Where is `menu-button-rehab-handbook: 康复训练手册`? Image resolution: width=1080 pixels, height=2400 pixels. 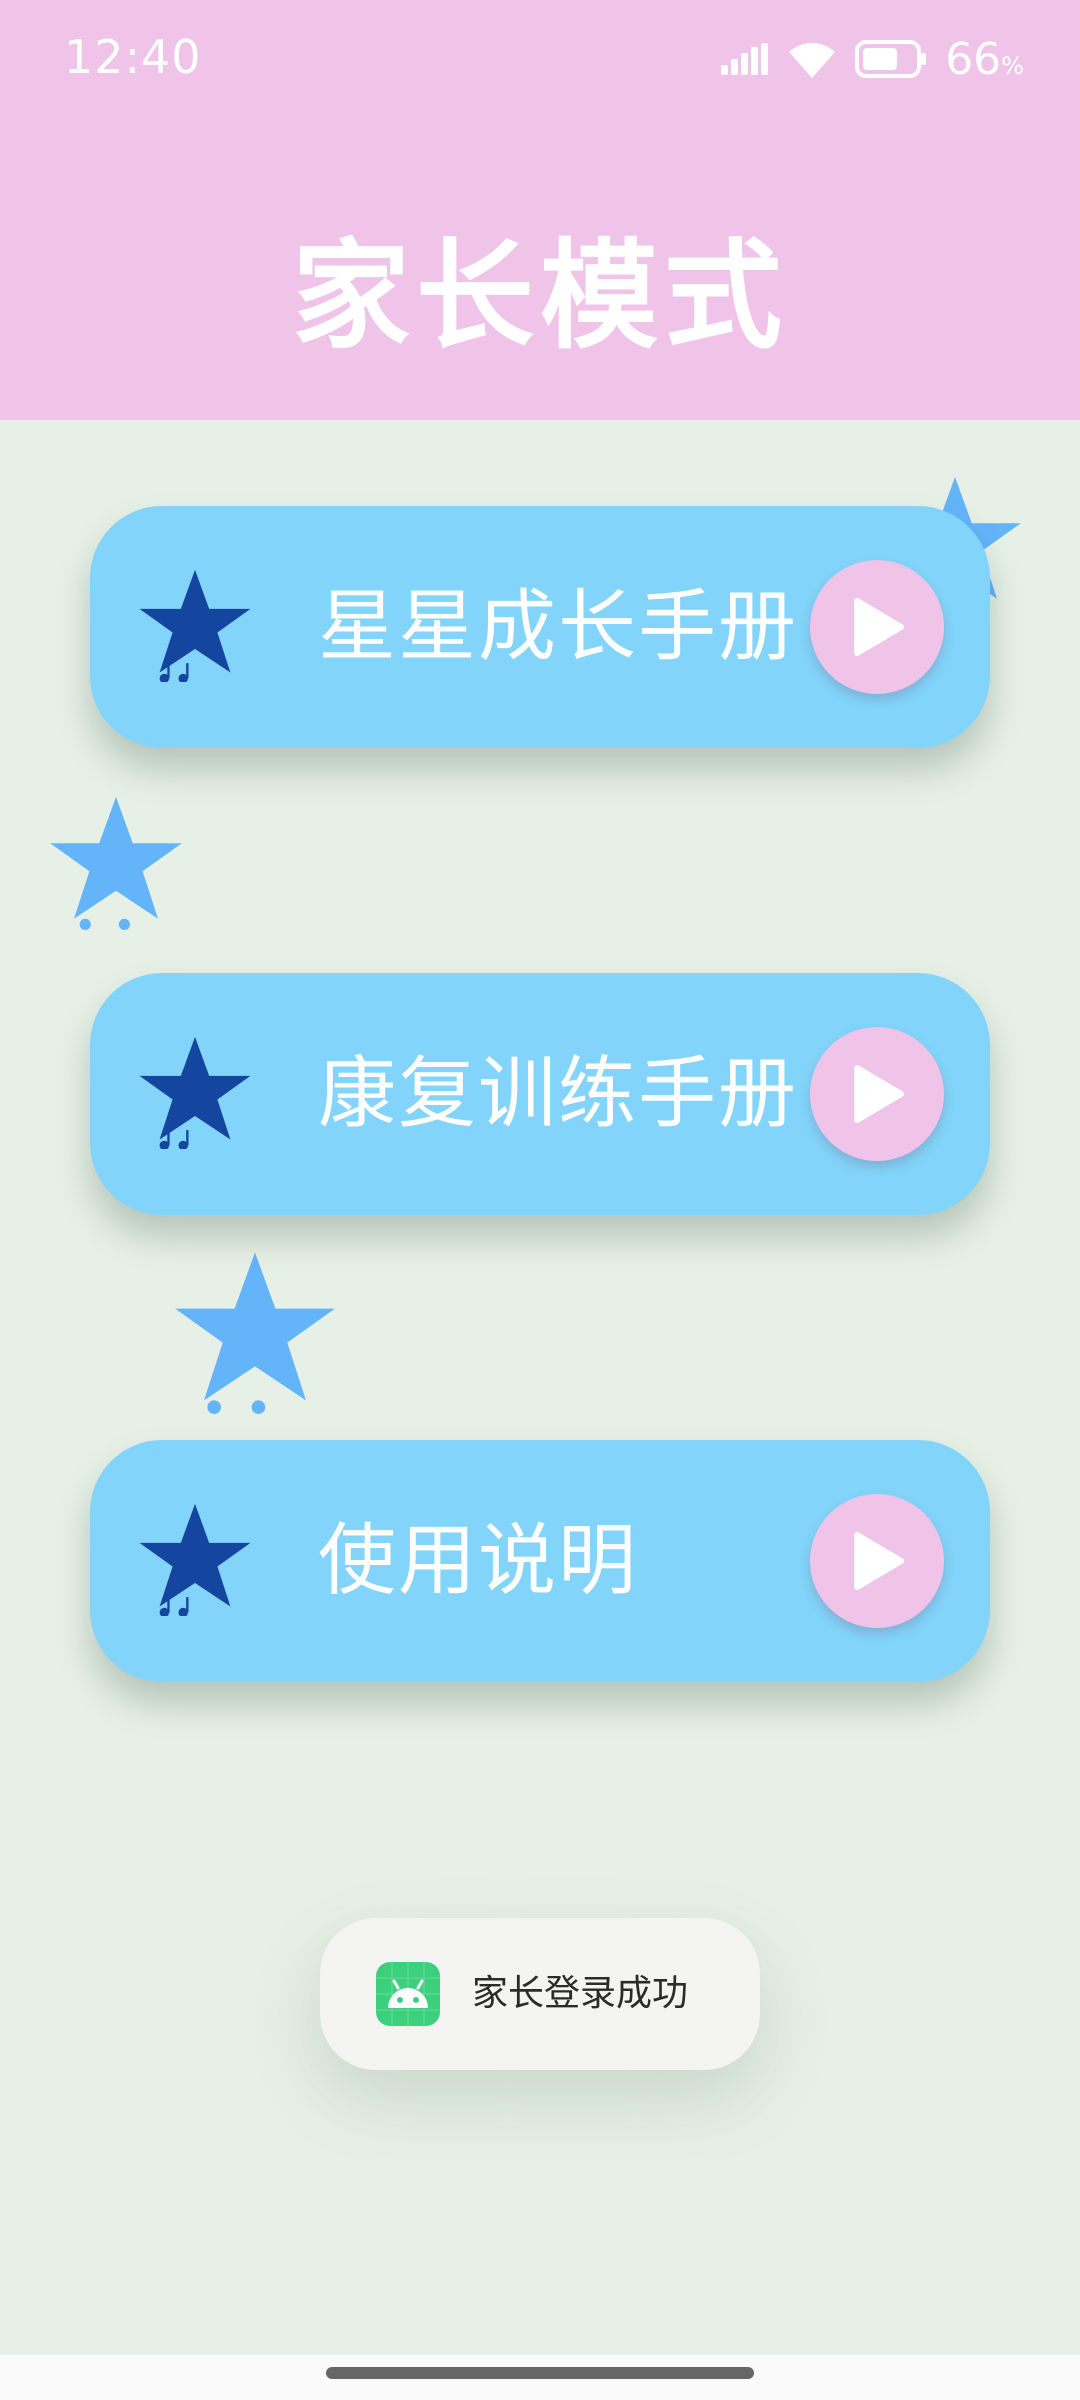 menu-button-rehab-handbook: 康复训练手册 is located at coordinates (540, 1094).